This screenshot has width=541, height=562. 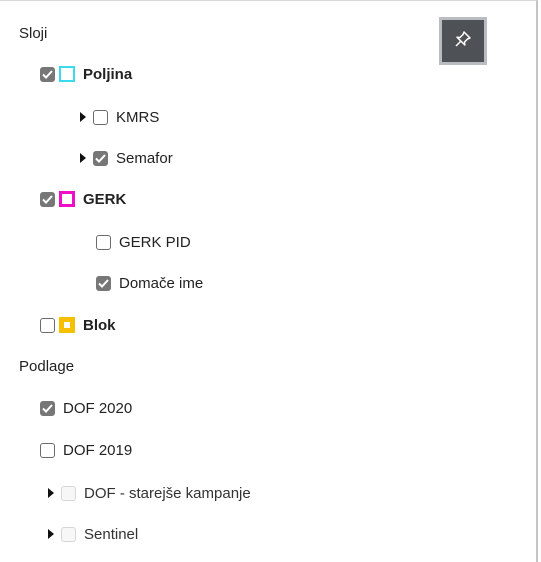 I want to click on layer-row-semafor: Semafor, so click(x=126, y=158).